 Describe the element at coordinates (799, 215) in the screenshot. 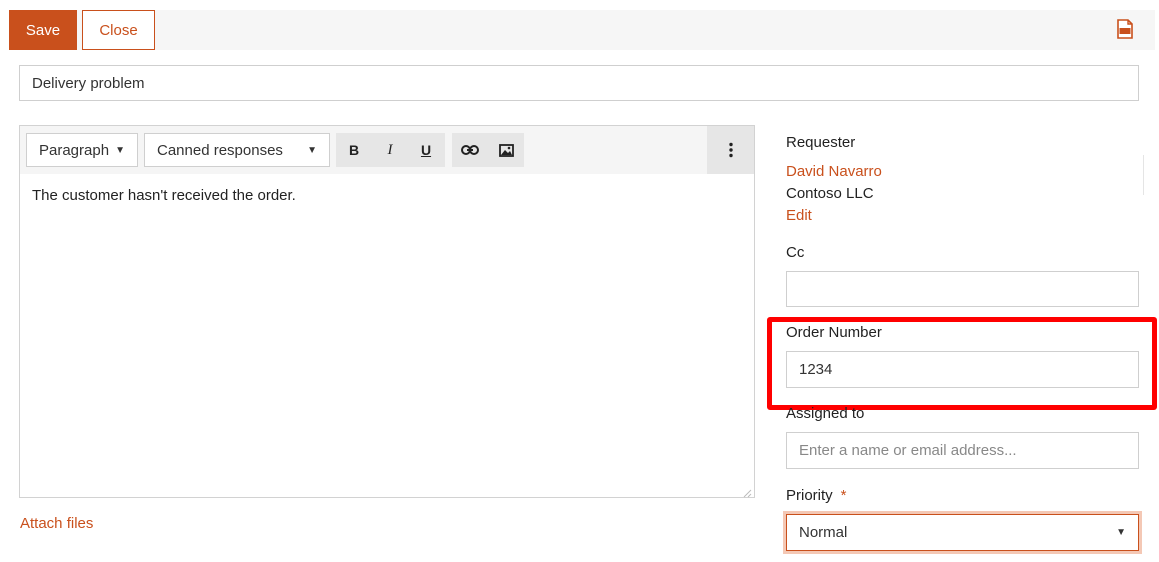

I see `requester-edit-link: Edit` at that location.